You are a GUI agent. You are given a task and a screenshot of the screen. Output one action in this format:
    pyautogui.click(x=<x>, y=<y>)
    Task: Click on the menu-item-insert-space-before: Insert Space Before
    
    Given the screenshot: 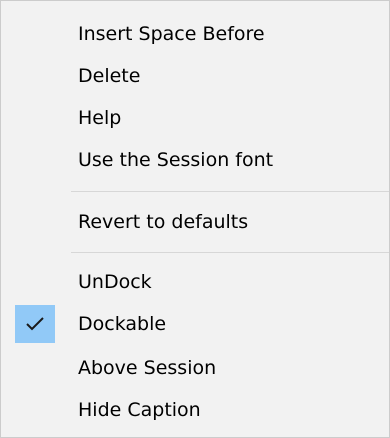 What is the action you would take?
    pyautogui.click(x=195, y=34)
    